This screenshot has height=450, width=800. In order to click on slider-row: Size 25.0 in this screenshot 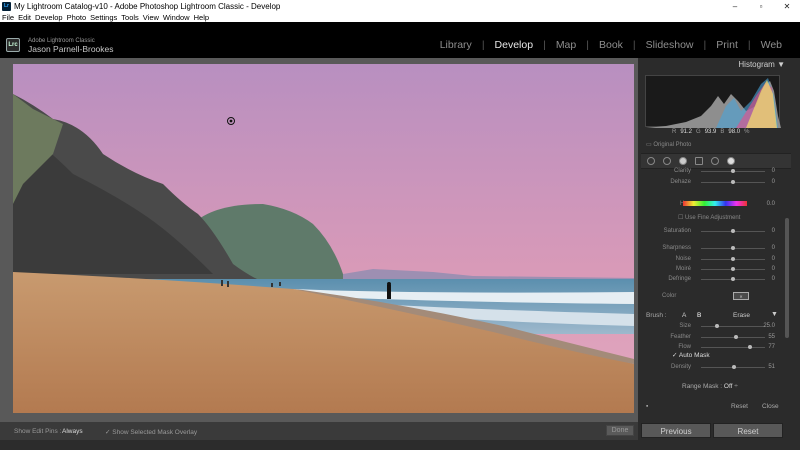, I will do `click(710, 326)`.